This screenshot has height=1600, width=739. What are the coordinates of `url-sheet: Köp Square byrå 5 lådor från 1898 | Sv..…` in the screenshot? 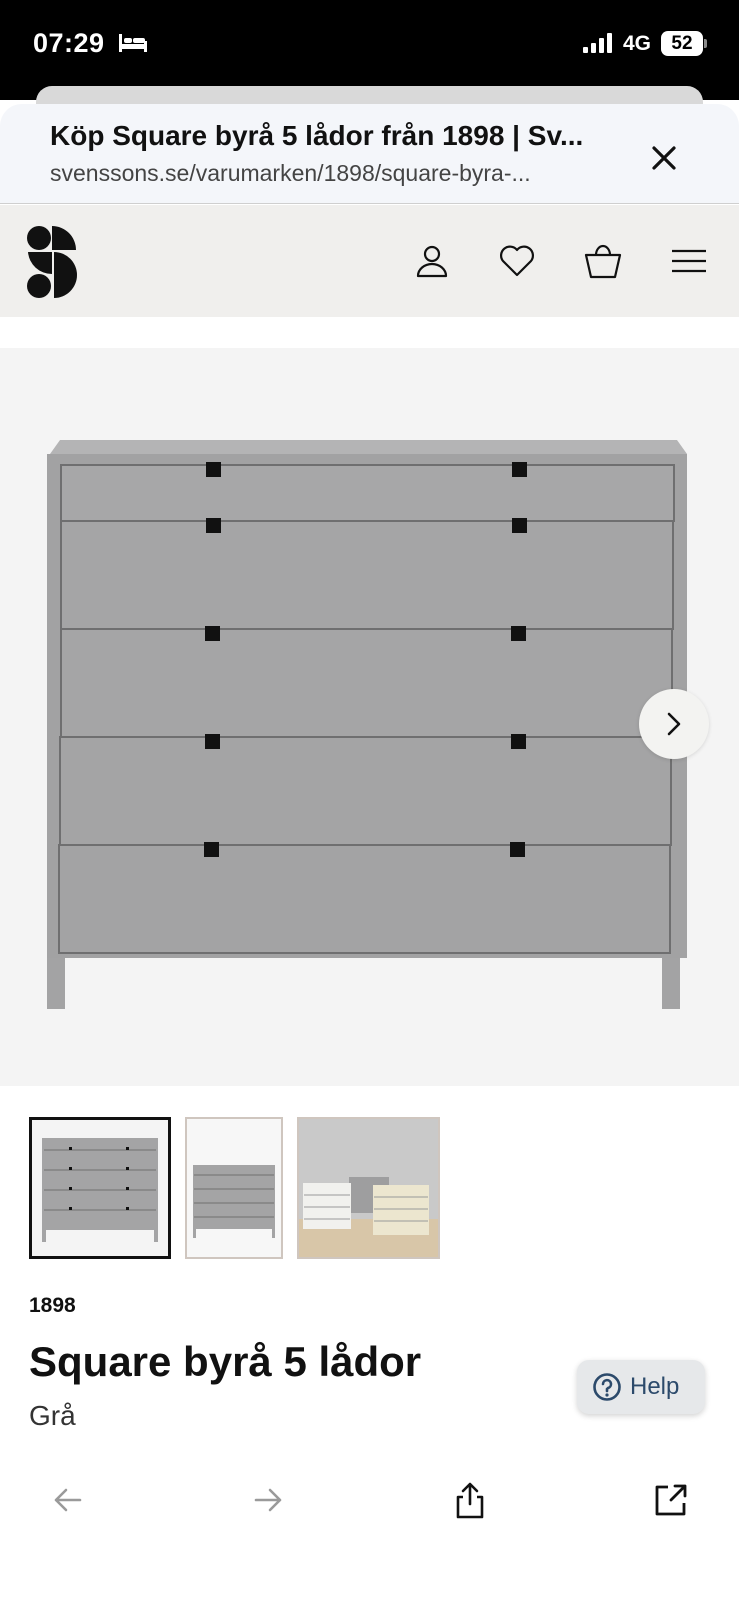 It's located at (369, 154).